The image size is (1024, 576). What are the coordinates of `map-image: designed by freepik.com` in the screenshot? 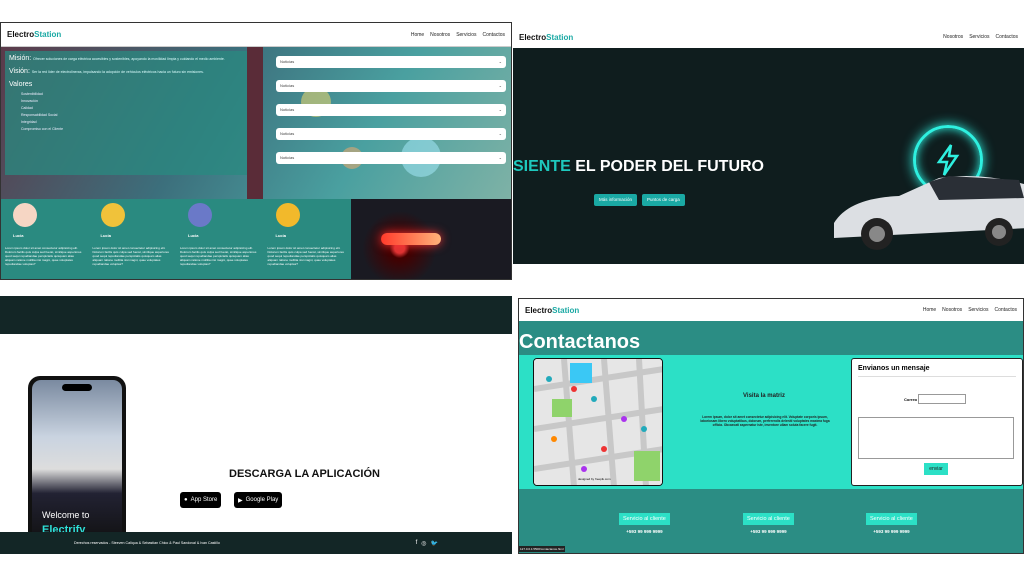 It's located at (598, 422).